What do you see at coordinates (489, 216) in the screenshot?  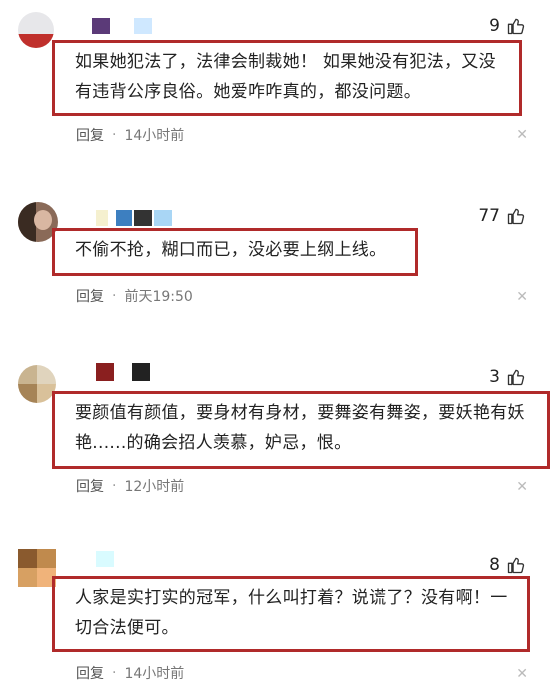 I see `like-count: 77` at bounding box center [489, 216].